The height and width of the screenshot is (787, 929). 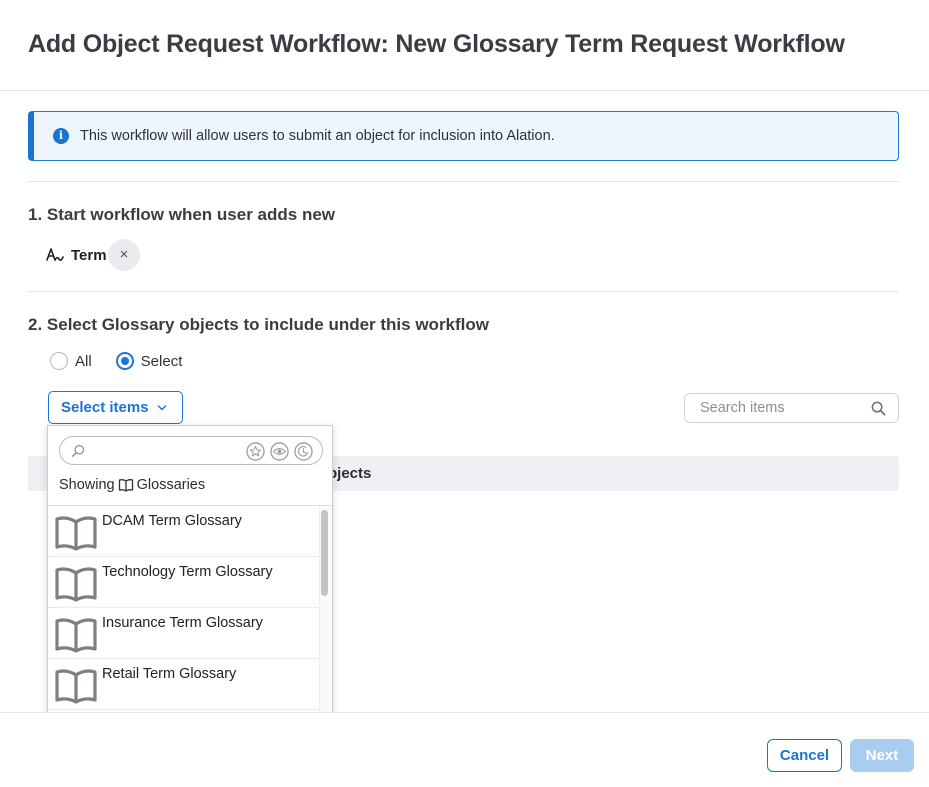 I want to click on dropdown-item: DCAM Term Glossary, so click(x=183, y=531).